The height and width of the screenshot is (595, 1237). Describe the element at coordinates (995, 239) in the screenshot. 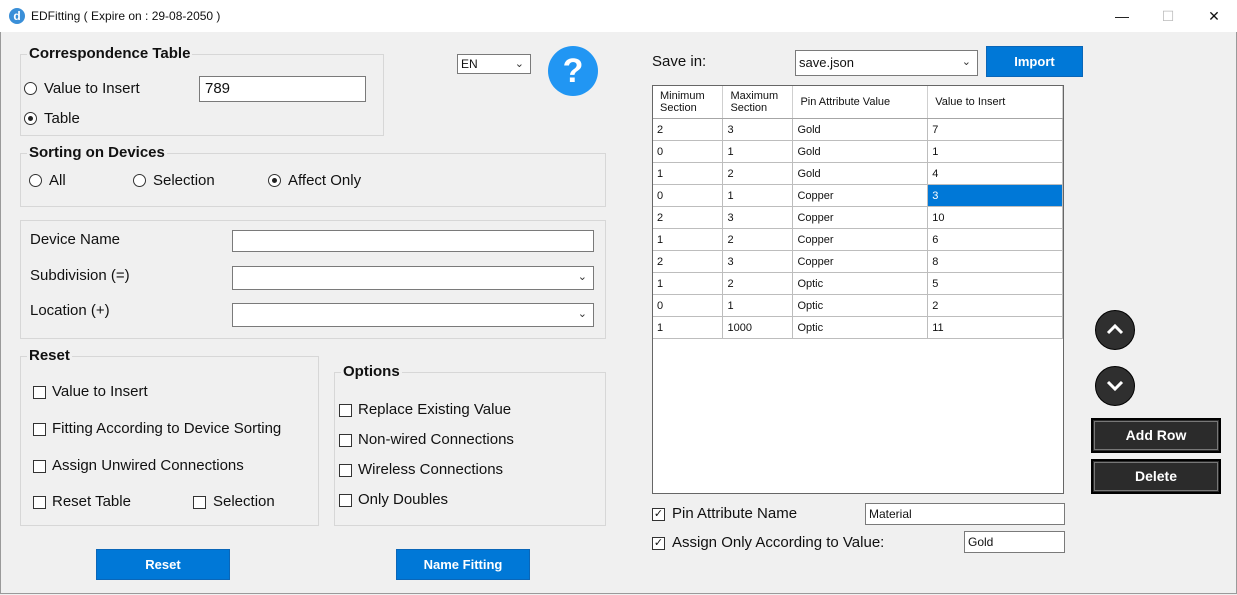

I see `table-cell: 6` at that location.